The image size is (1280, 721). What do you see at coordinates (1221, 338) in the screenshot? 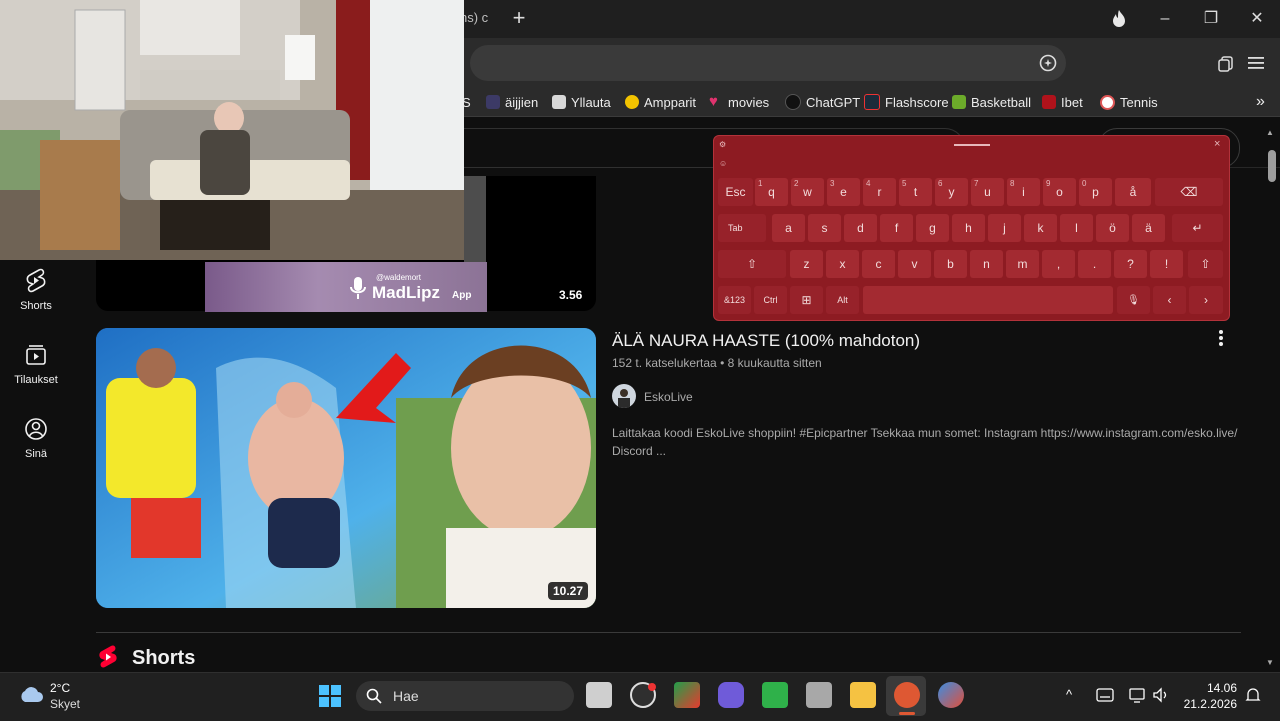
I see `more-actions-icon` at bounding box center [1221, 338].